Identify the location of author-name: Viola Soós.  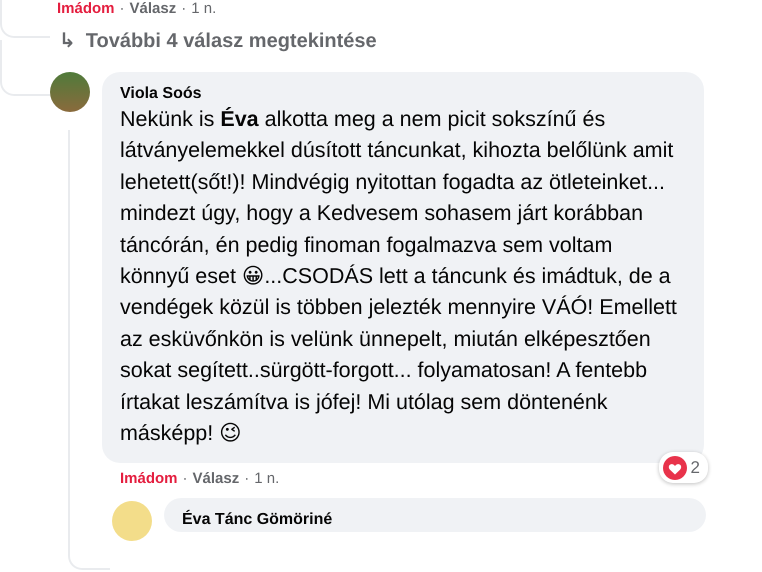
(405, 94).